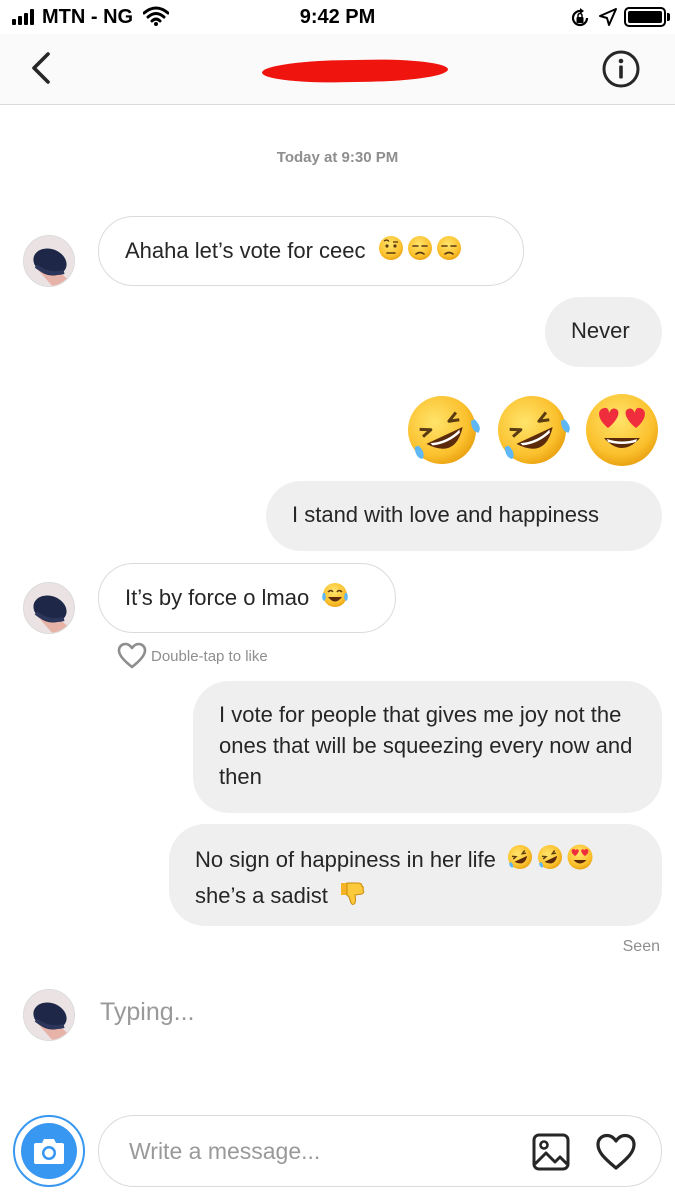 This screenshot has height=1200, width=675. I want to click on incoming-message-bubble: Ahaha let’s vote for ceec, so click(311, 251).